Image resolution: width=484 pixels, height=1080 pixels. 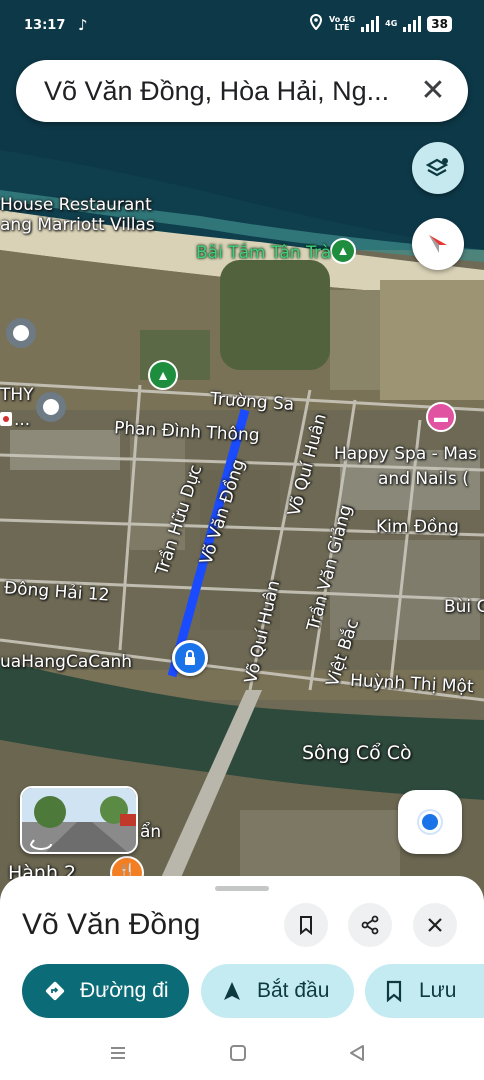 What do you see at coordinates (83, 25) in the screenshot?
I see `tiktok-icon: ♪` at bounding box center [83, 25].